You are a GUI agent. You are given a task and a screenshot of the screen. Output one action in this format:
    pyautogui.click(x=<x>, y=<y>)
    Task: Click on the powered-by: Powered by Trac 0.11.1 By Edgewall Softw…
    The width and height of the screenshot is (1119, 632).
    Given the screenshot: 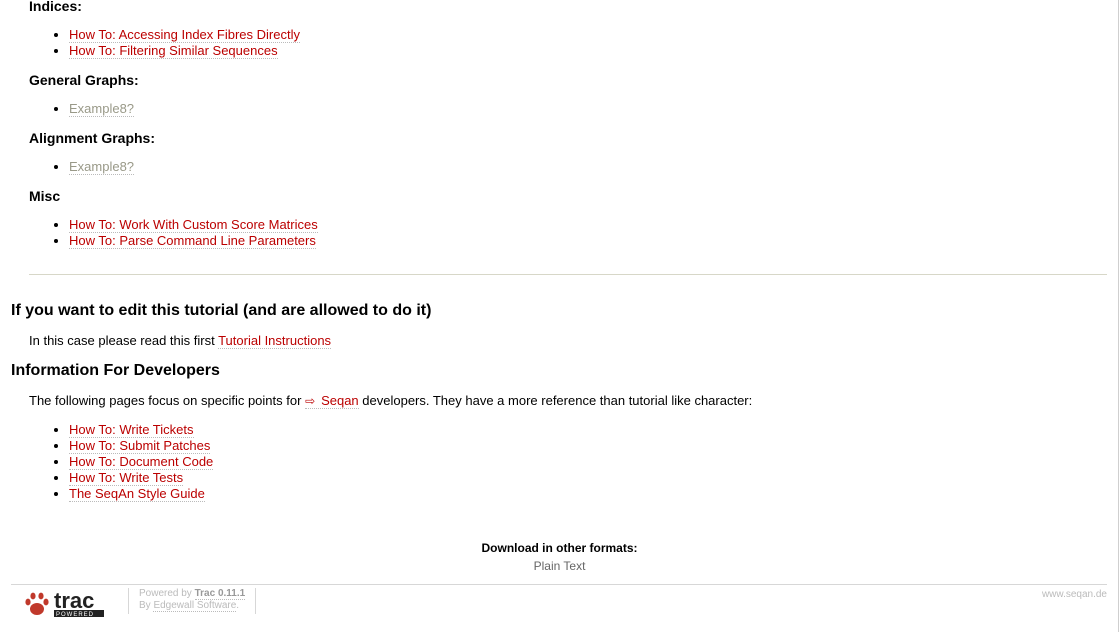 What is the action you would take?
    pyautogui.click(x=192, y=601)
    